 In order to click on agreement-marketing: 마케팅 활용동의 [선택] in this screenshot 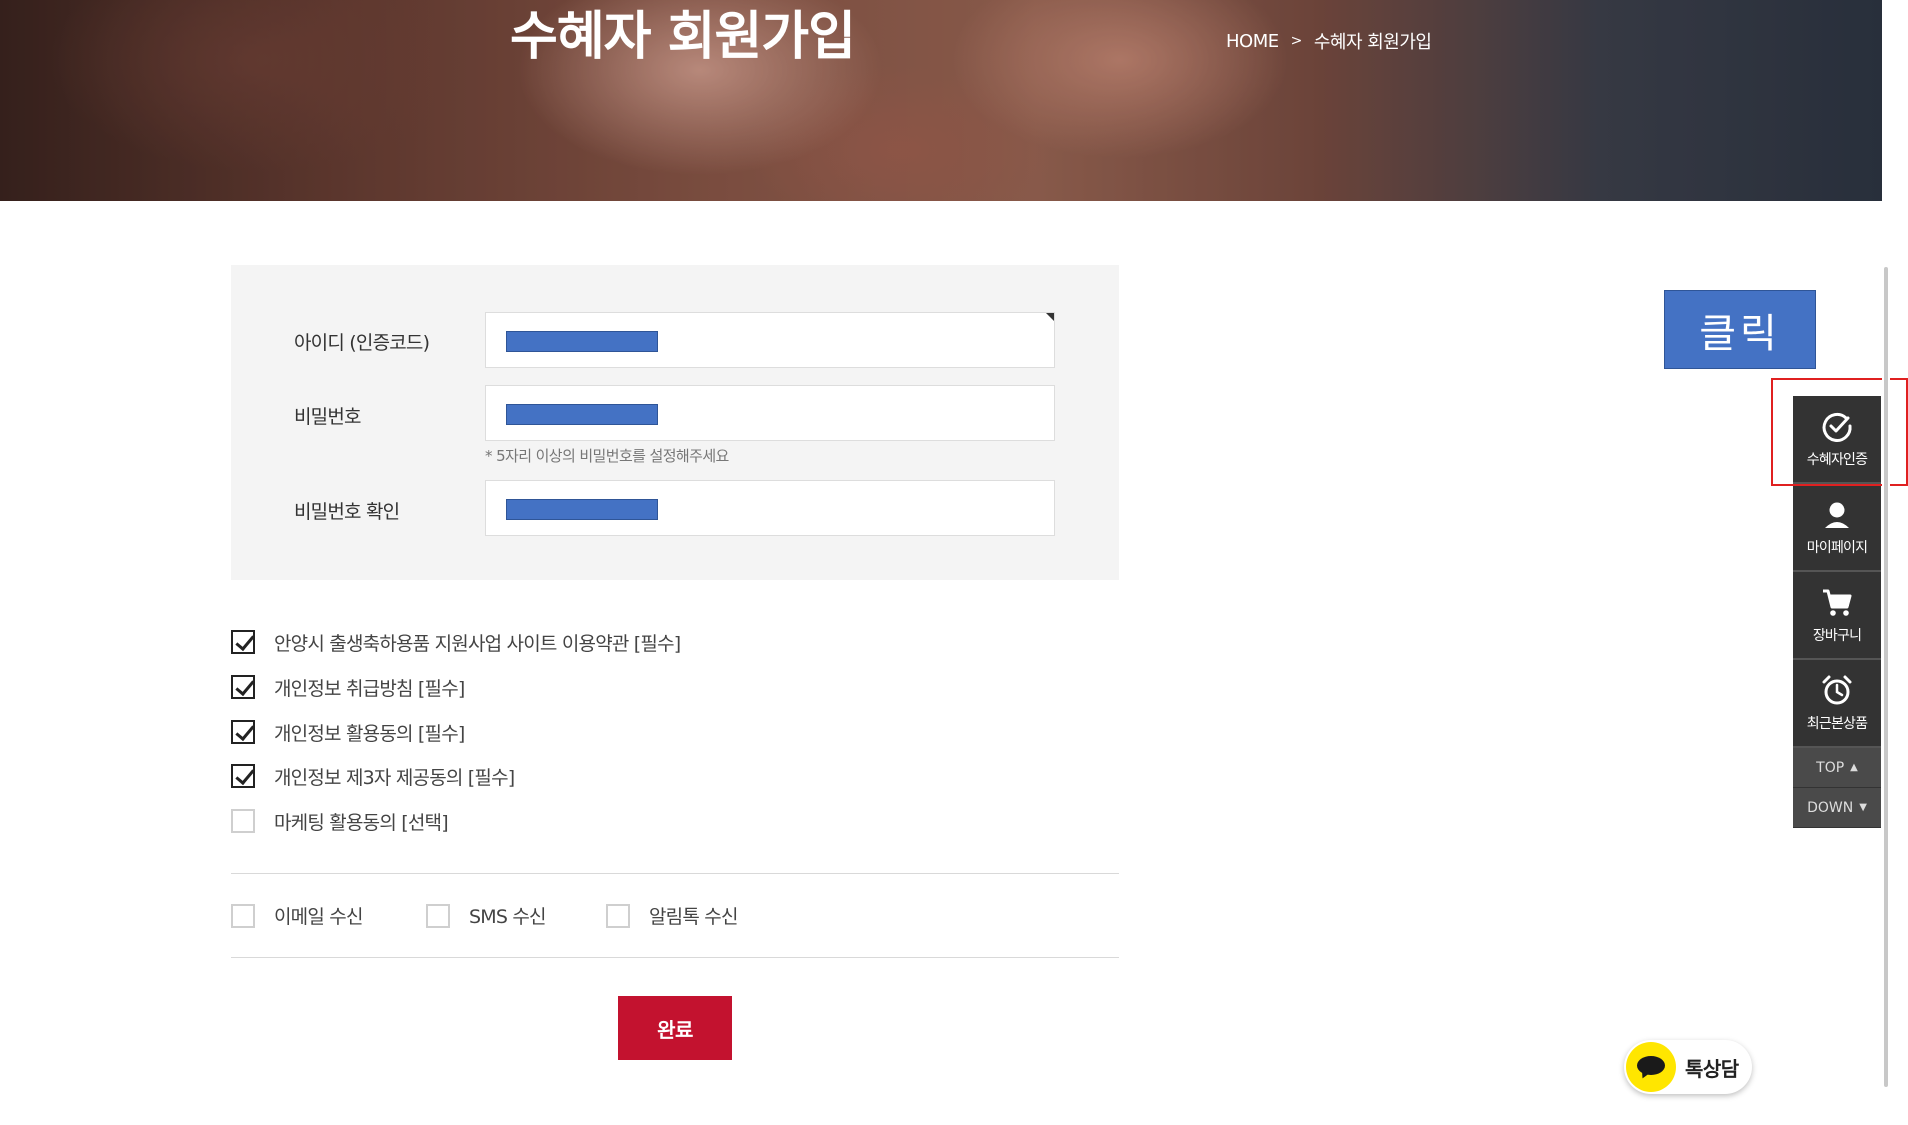, I will do `click(340, 821)`.